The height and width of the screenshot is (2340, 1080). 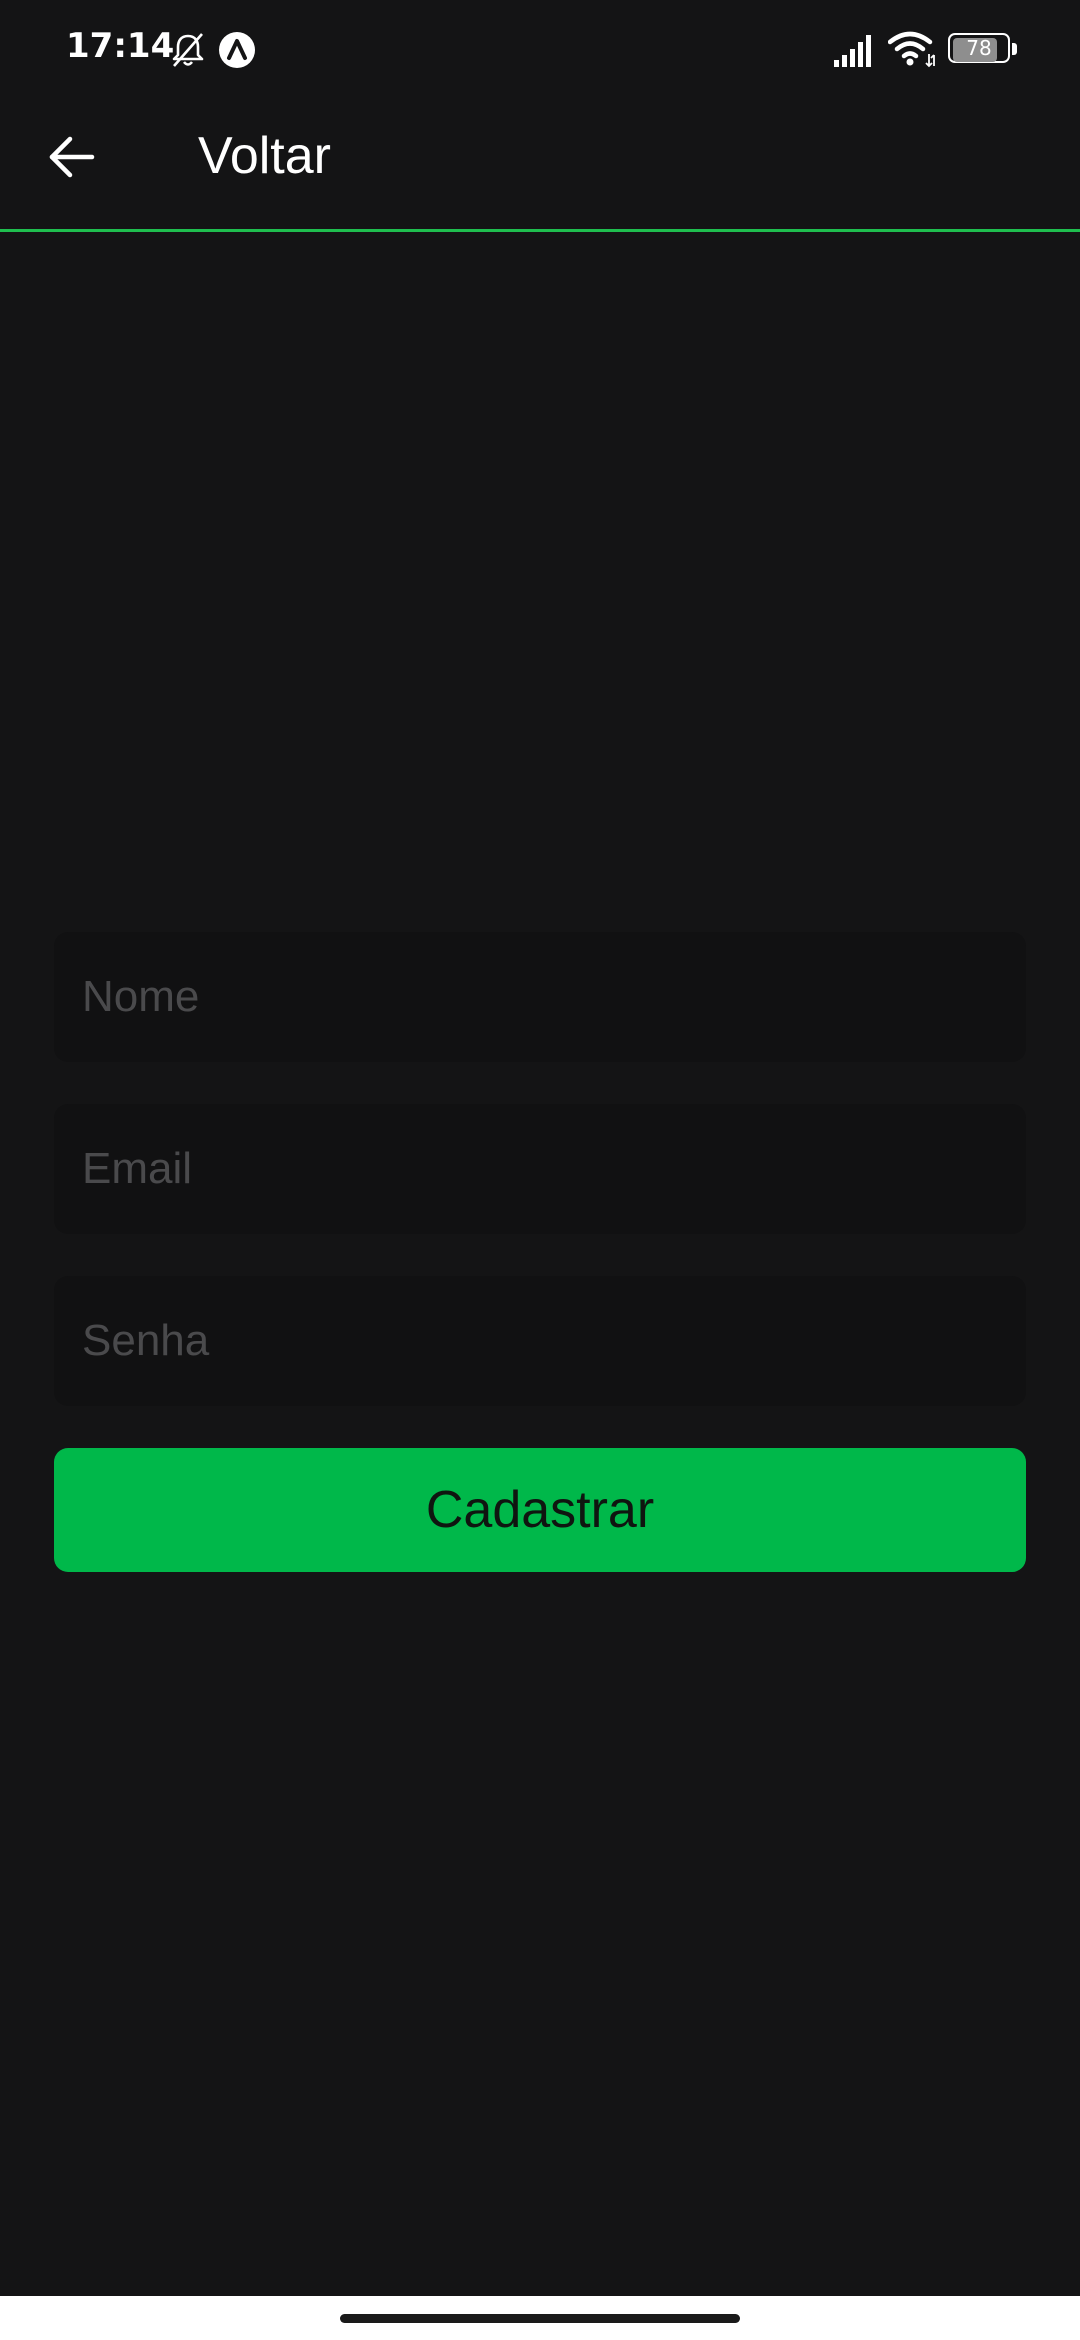 I want to click on app-header: Voltar, so click(x=540, y=166).